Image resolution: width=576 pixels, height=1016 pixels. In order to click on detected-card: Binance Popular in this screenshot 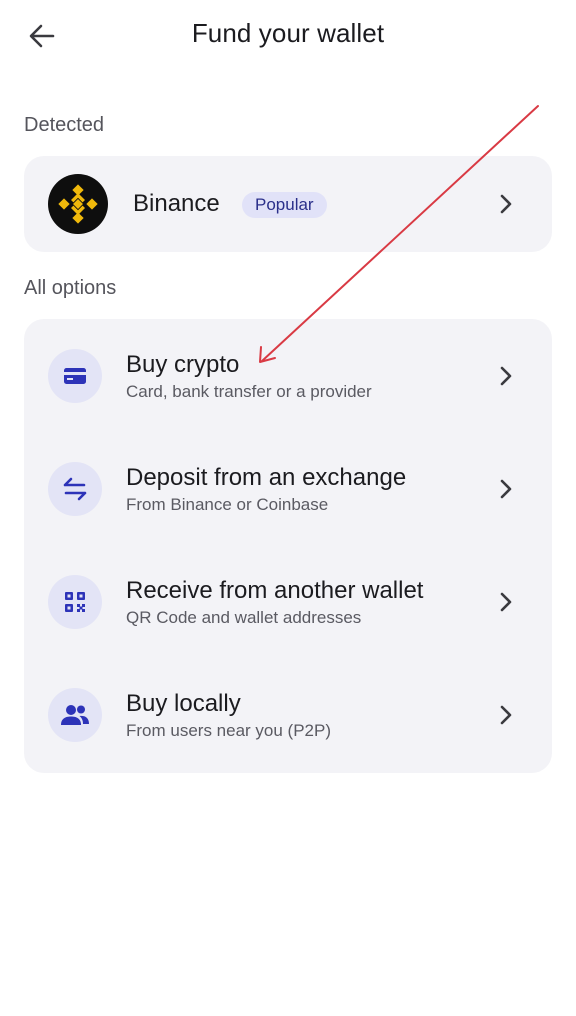, I will do `click(288, 204)`.